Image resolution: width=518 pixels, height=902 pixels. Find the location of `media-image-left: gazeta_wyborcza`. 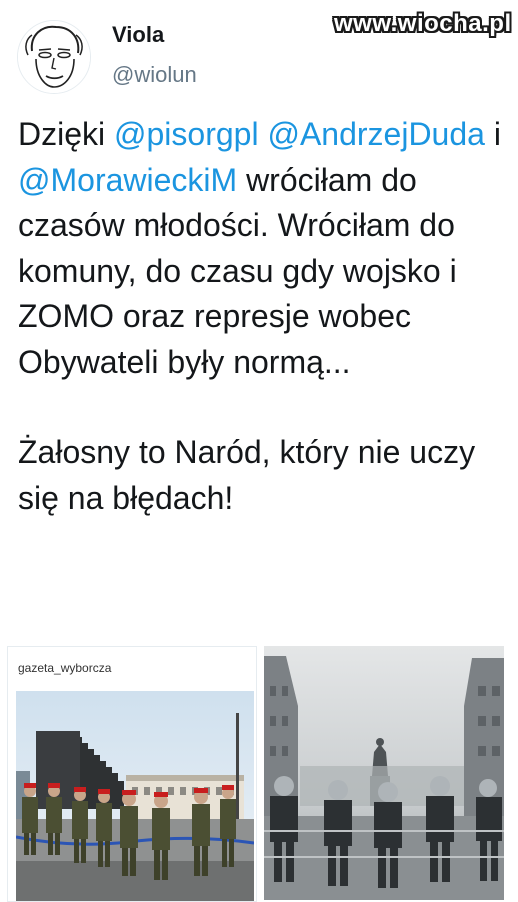

media-image-left: gazeta_wyborcza is located at coordinates (132, 774).